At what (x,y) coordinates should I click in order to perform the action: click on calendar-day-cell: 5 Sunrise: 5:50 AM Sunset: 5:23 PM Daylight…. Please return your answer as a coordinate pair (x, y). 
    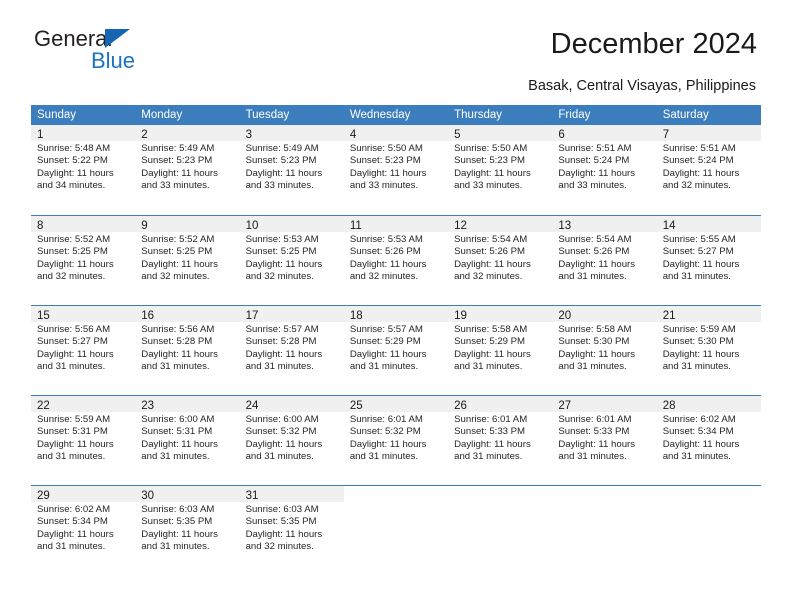
    Looking at the image, I should click on (500, 170).